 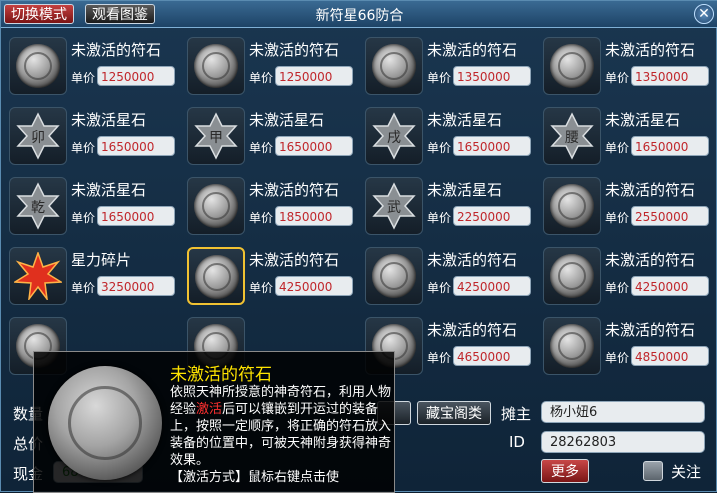 I want to click on star-shard-icon, so click(x=38, y=276).